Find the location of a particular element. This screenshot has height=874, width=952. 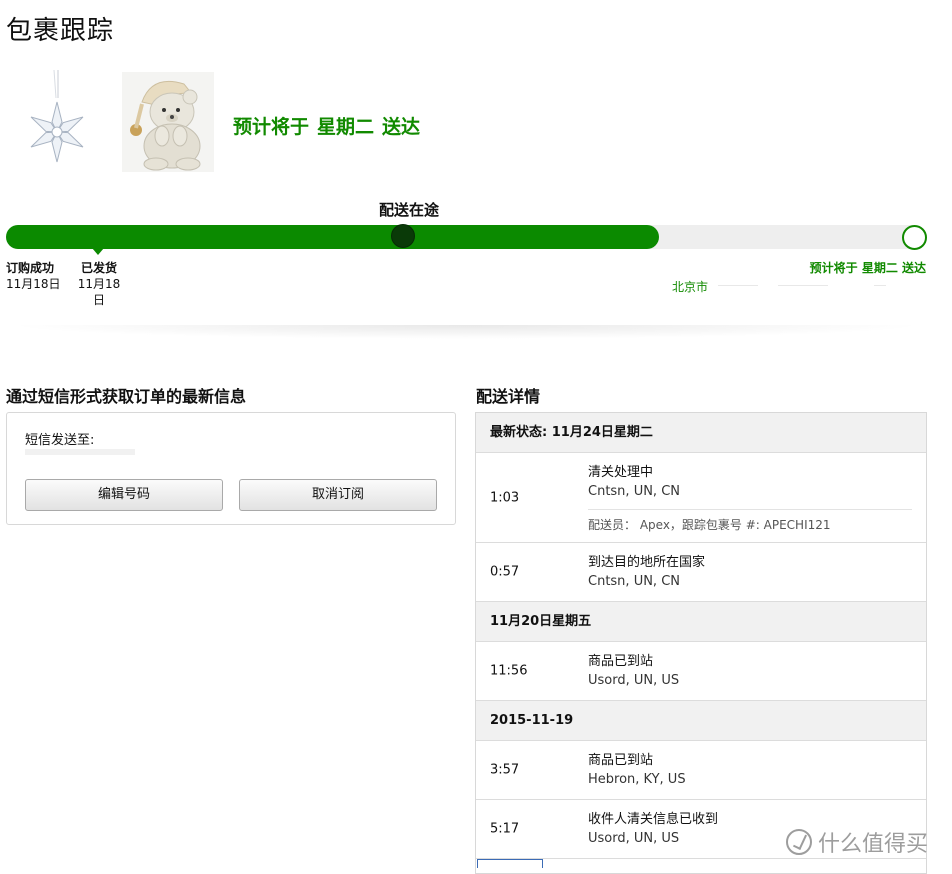

milestone-title: 已发货 is located at coordinates (98, 268).